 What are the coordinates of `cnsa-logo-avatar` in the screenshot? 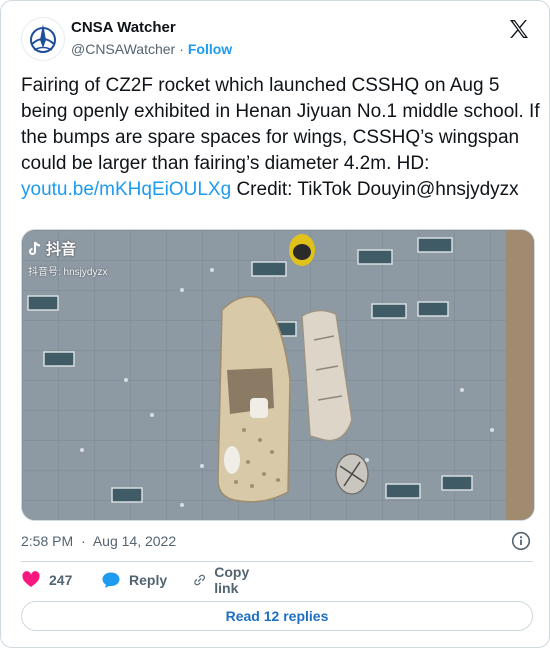 It's located at (43, 39).